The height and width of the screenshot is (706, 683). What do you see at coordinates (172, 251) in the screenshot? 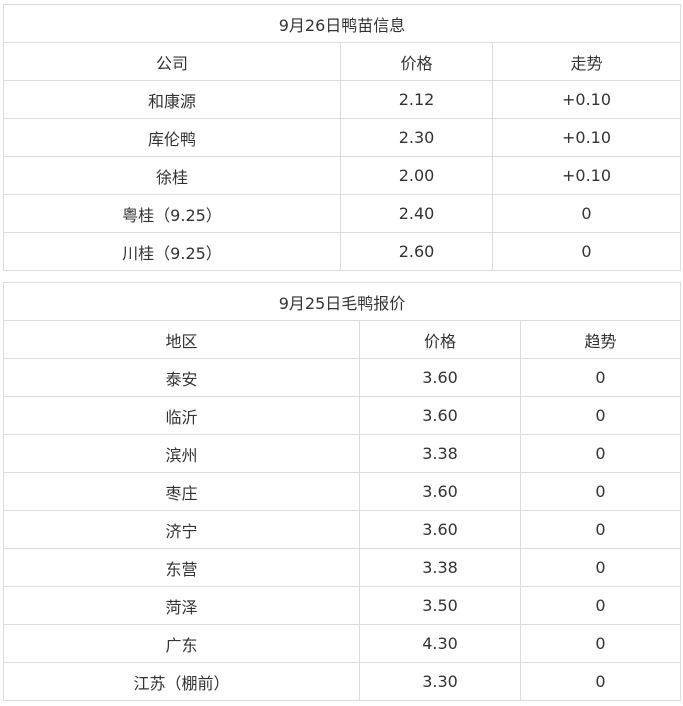
I see `table-cell: 川桂（9.25）` at bounding box center [172, 251].